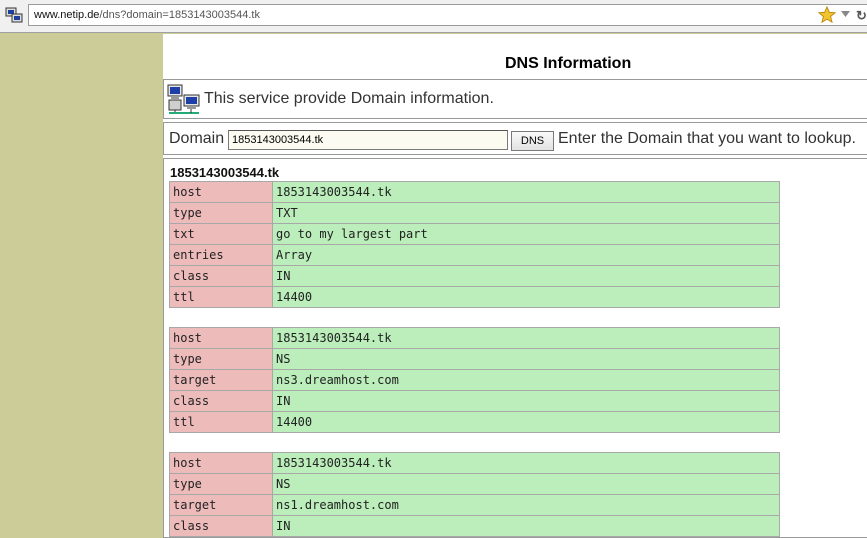 This screenshot has width=867, height=538. I want to click on domain-label: Domain, so click(197, 138).